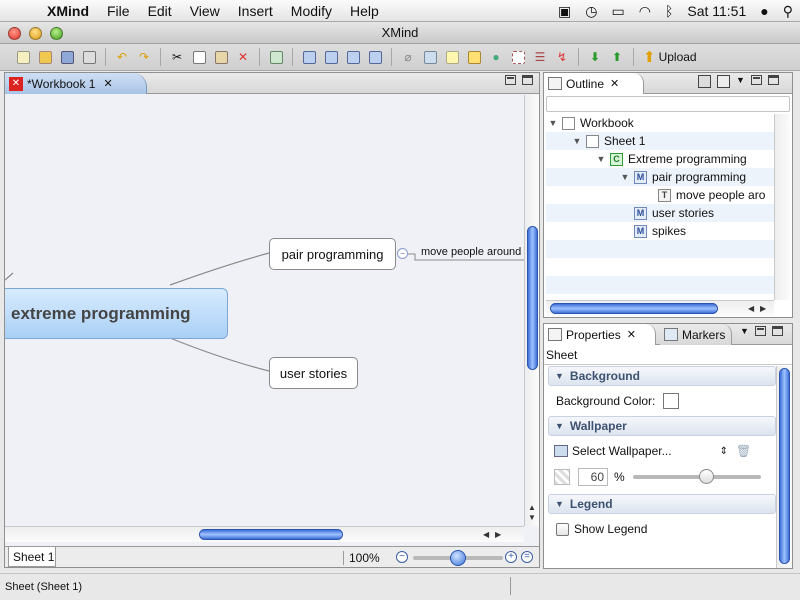 The width and height of the screenshot is (800, 600). What do you see at coordinates (511, 557) in the screenshot?
I see `zoom-in-button: +` at bounding box center [511, 557].